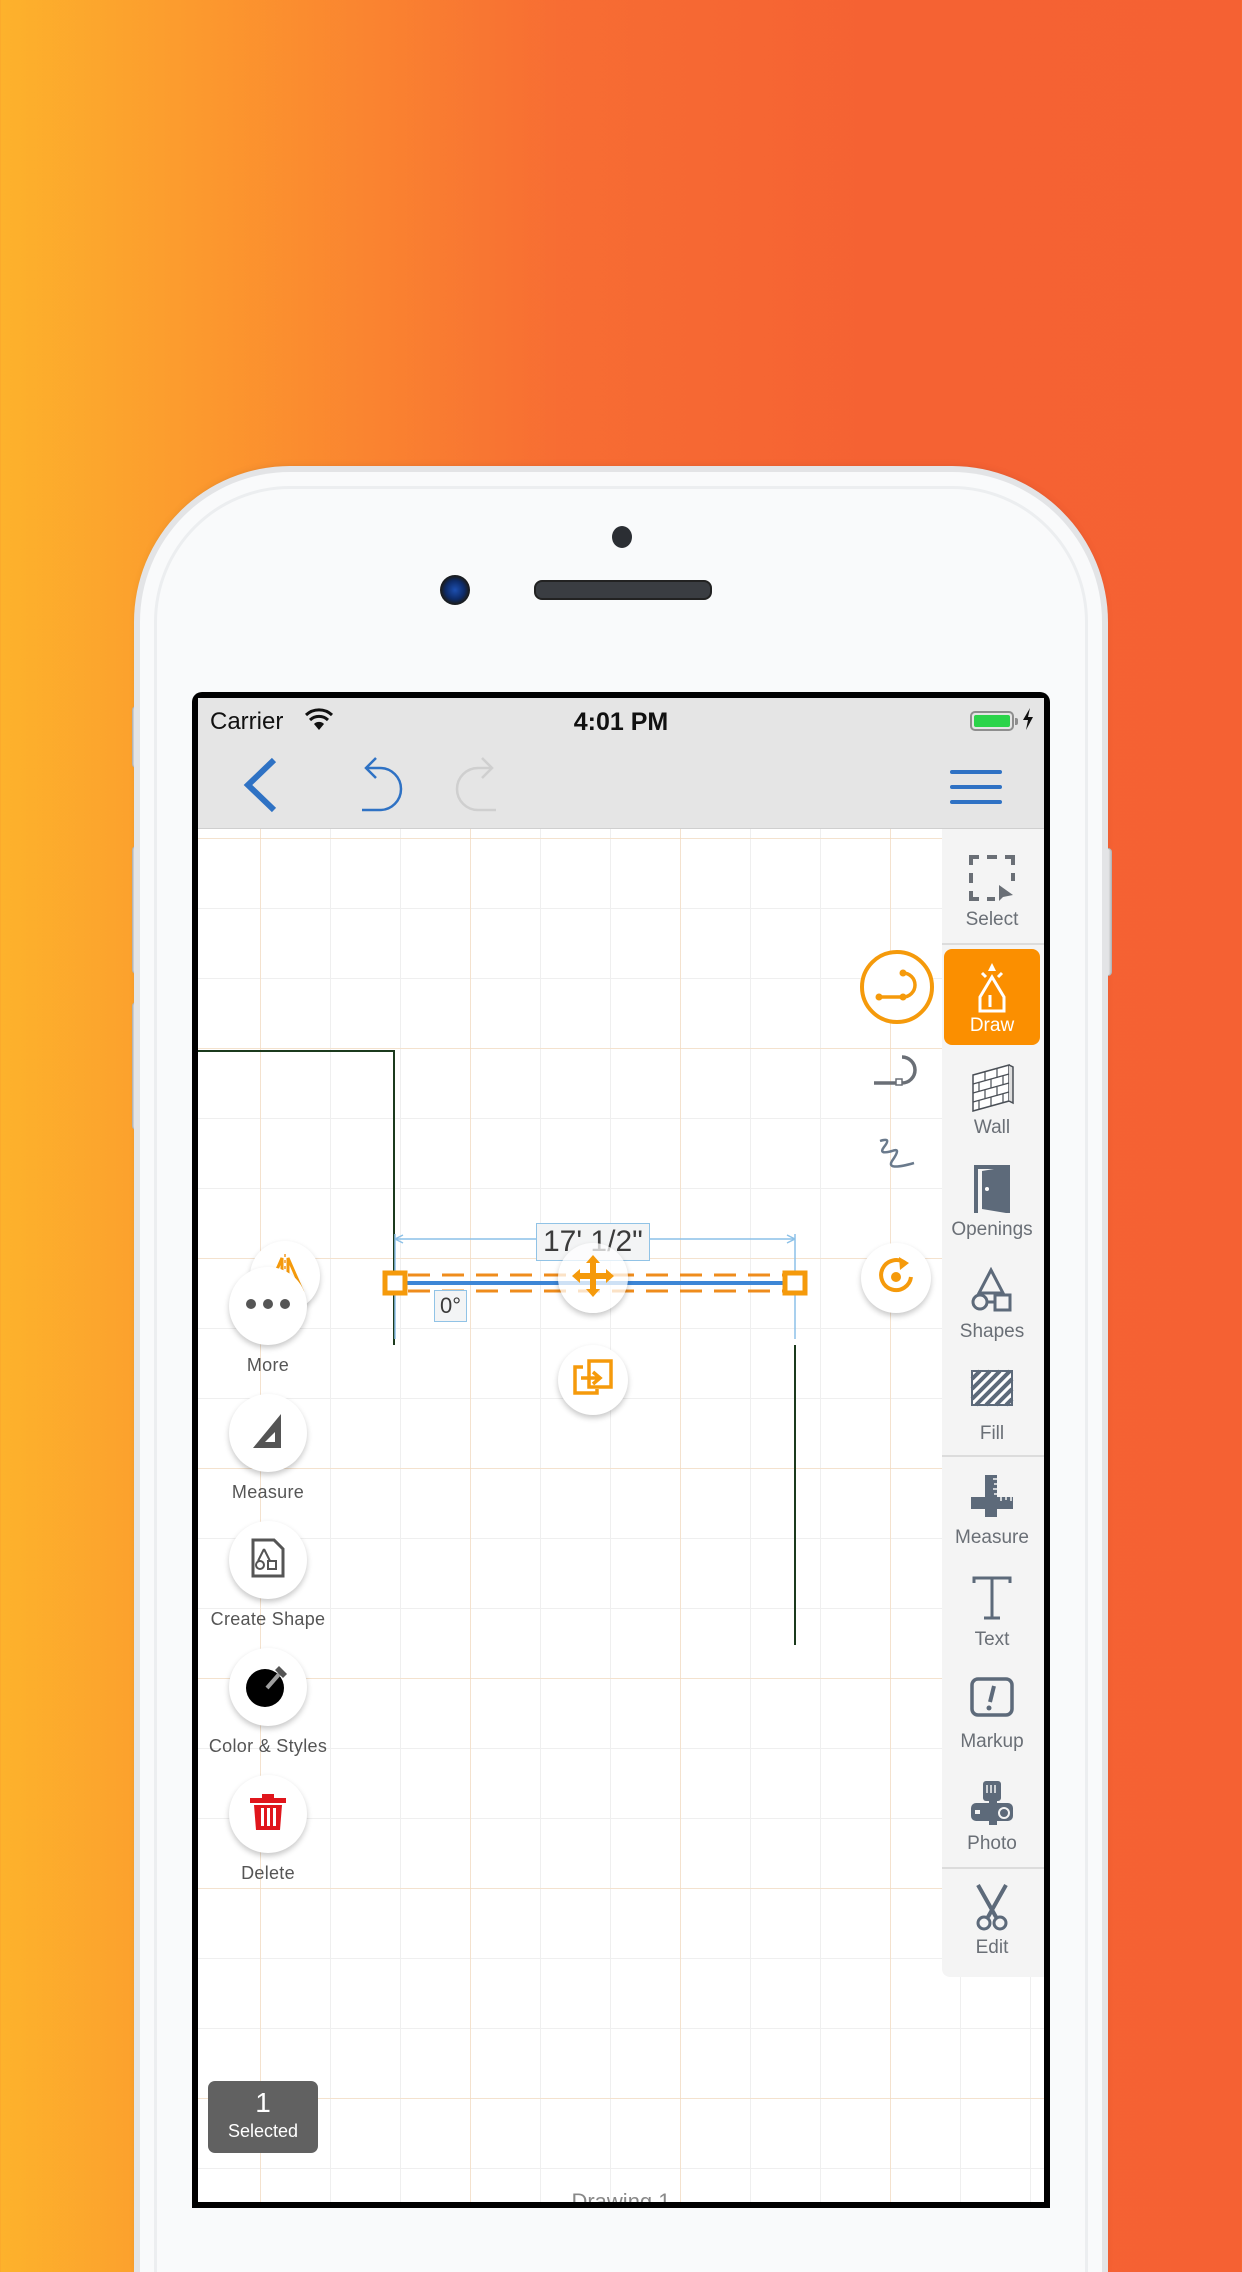 Image resolution: width=1242 pixels, height=2272 pixels. I want to click on charging-bolt-icon, so click(1028, 721).